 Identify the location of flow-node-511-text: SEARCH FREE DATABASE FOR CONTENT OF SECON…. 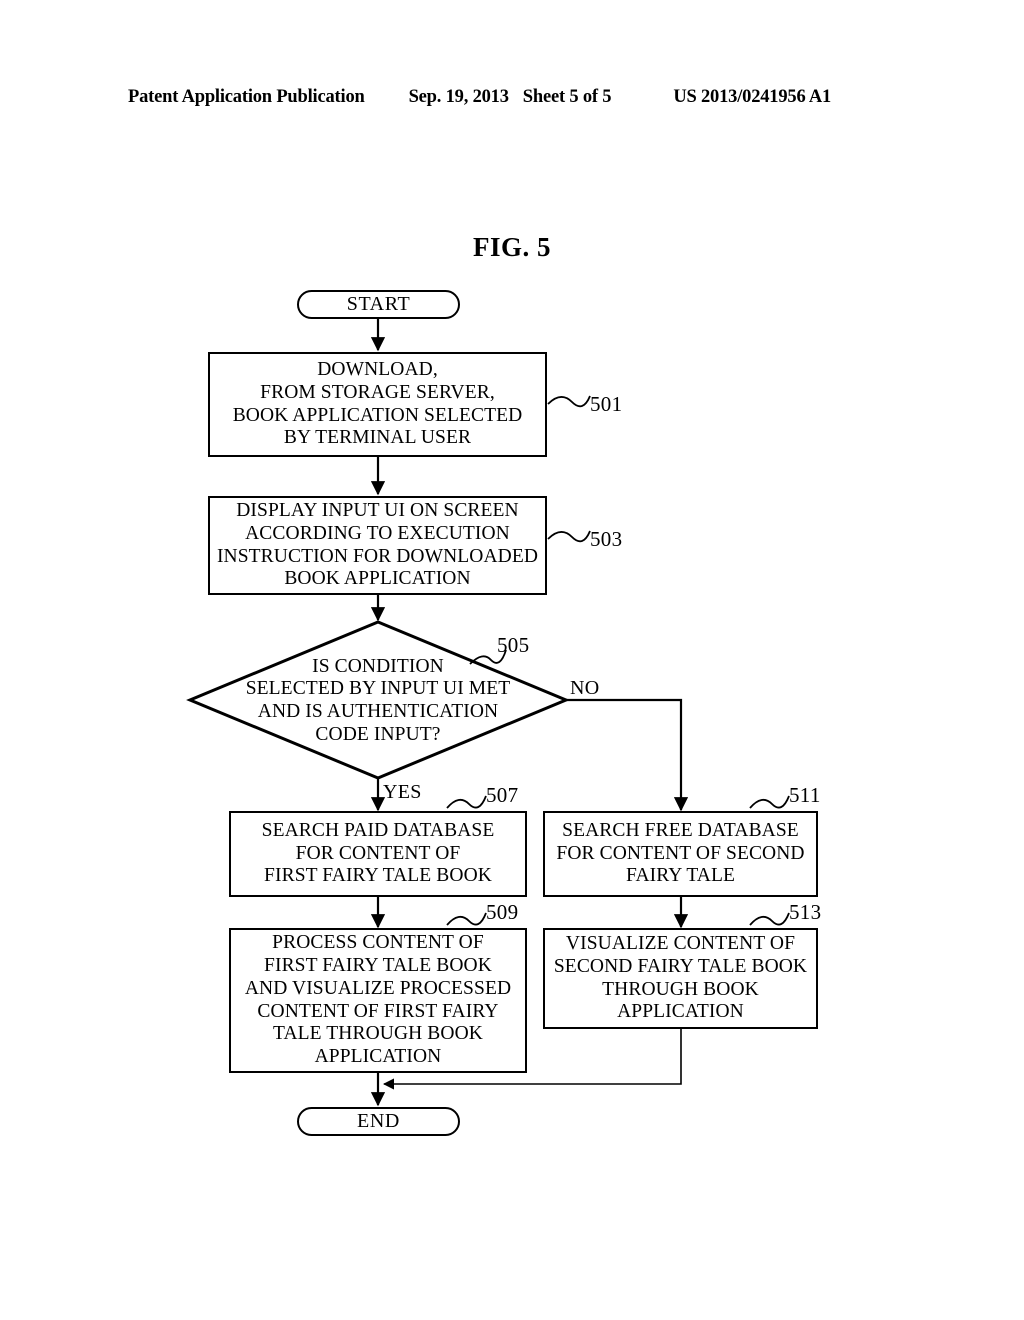
(680, 853).